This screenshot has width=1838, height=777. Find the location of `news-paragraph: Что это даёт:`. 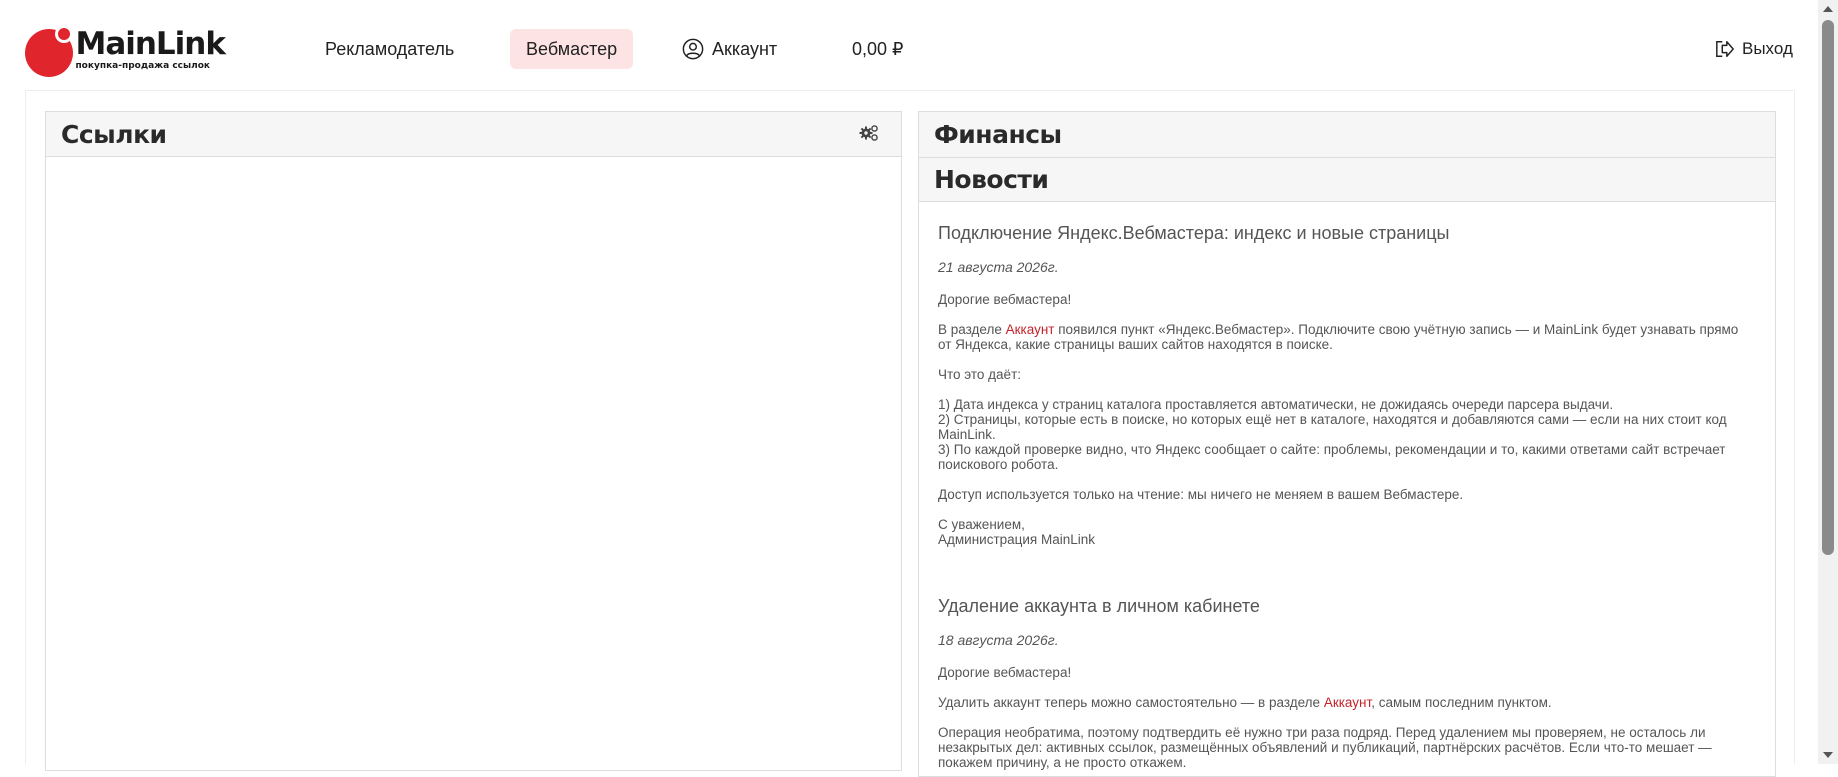

news-paragraph: Что это даёт: is located at coordinates (979, 374).